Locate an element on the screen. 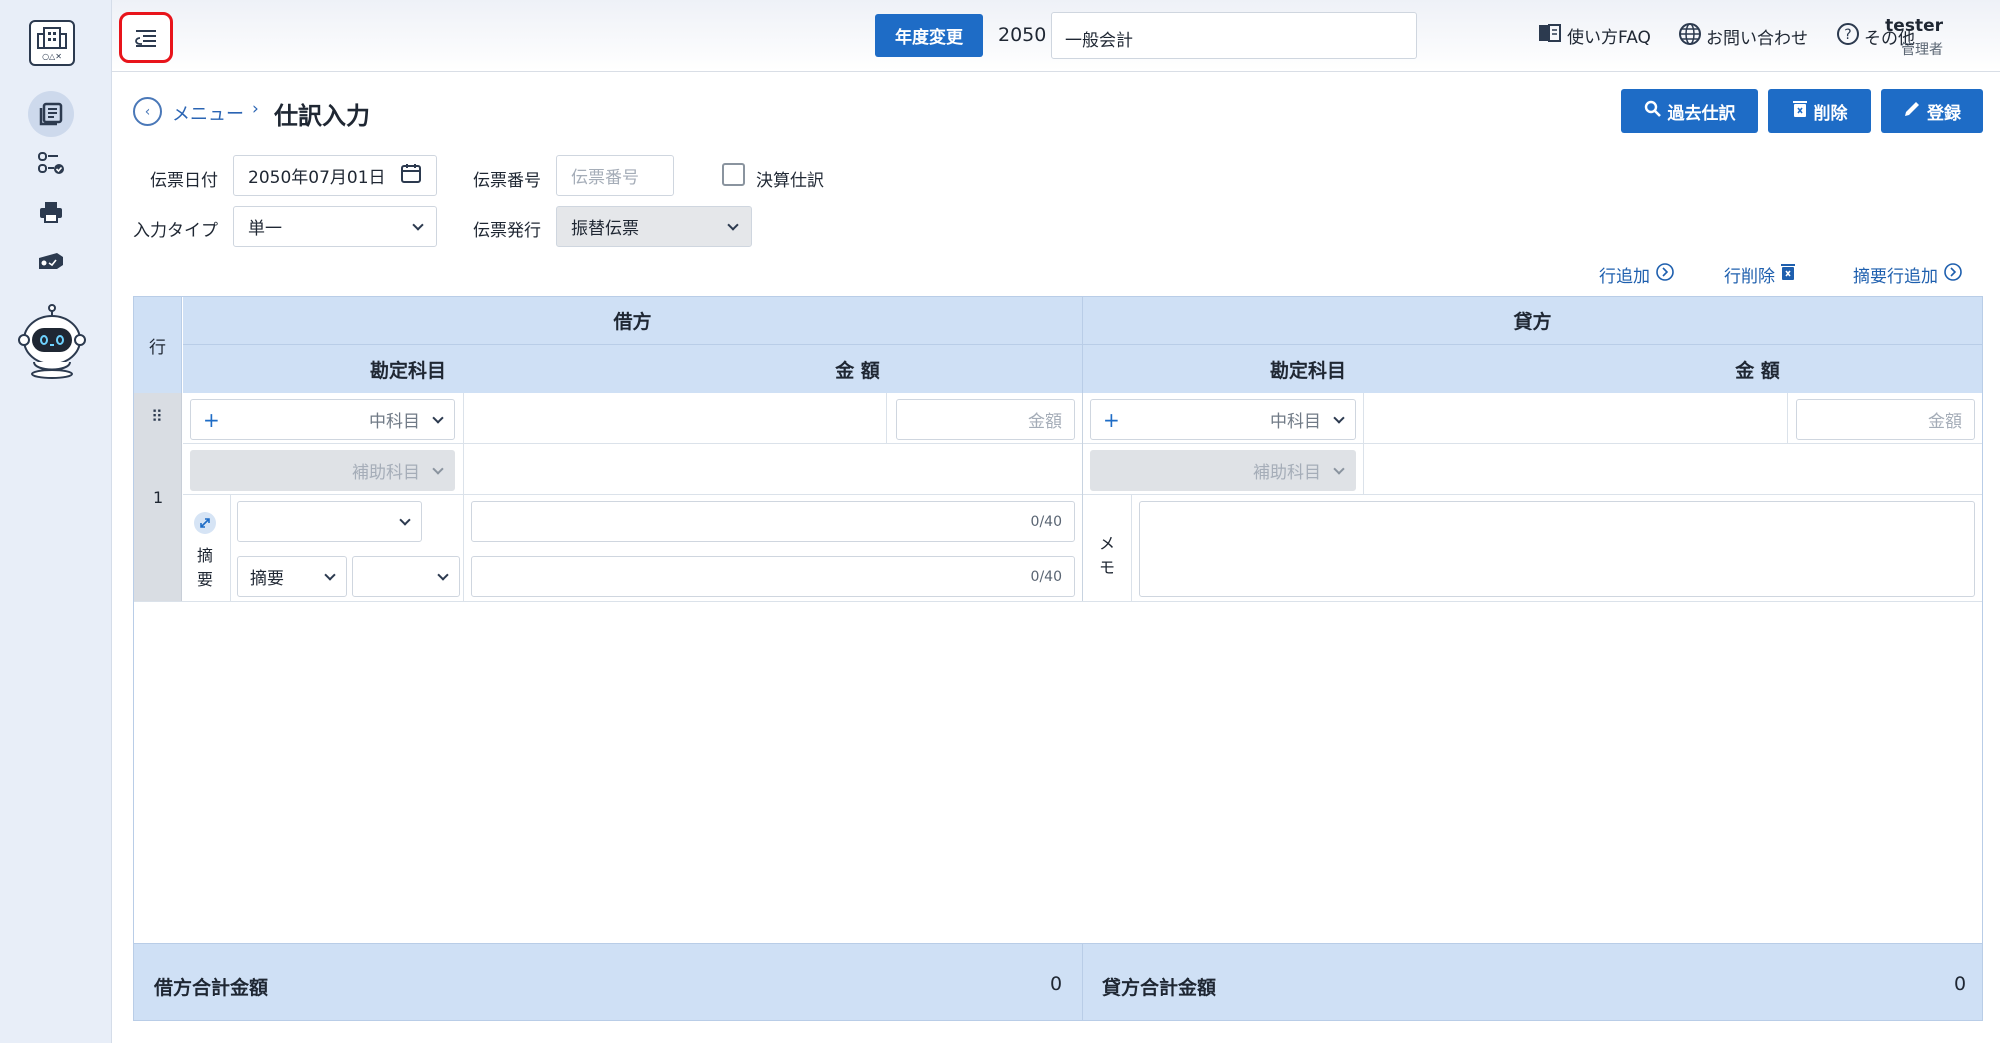 The height and width of the screenshot is (1043, 2000). number-input: 伝票番号 is located at coordinates (615, 175).